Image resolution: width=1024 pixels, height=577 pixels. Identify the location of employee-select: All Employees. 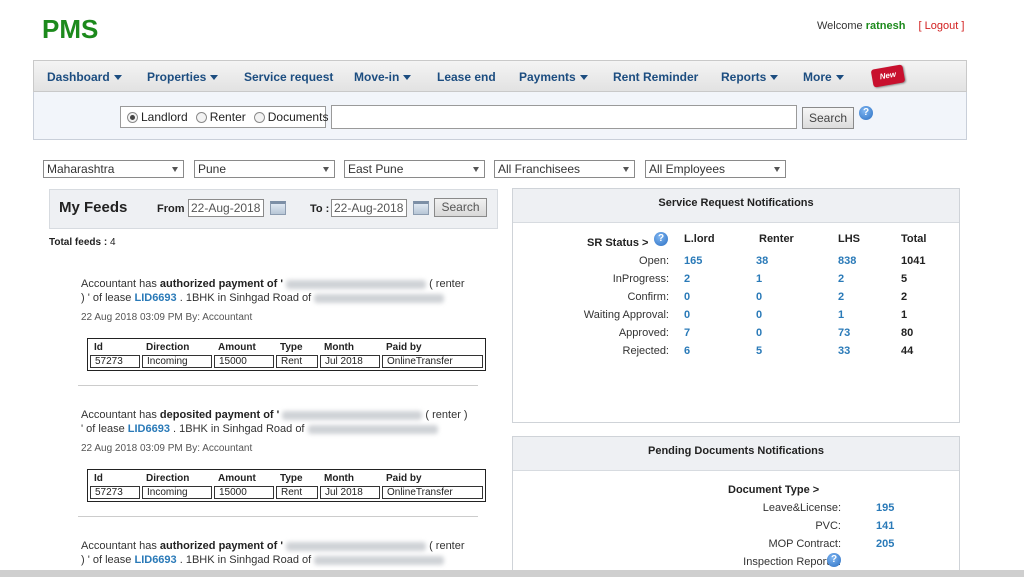
(715, 169).